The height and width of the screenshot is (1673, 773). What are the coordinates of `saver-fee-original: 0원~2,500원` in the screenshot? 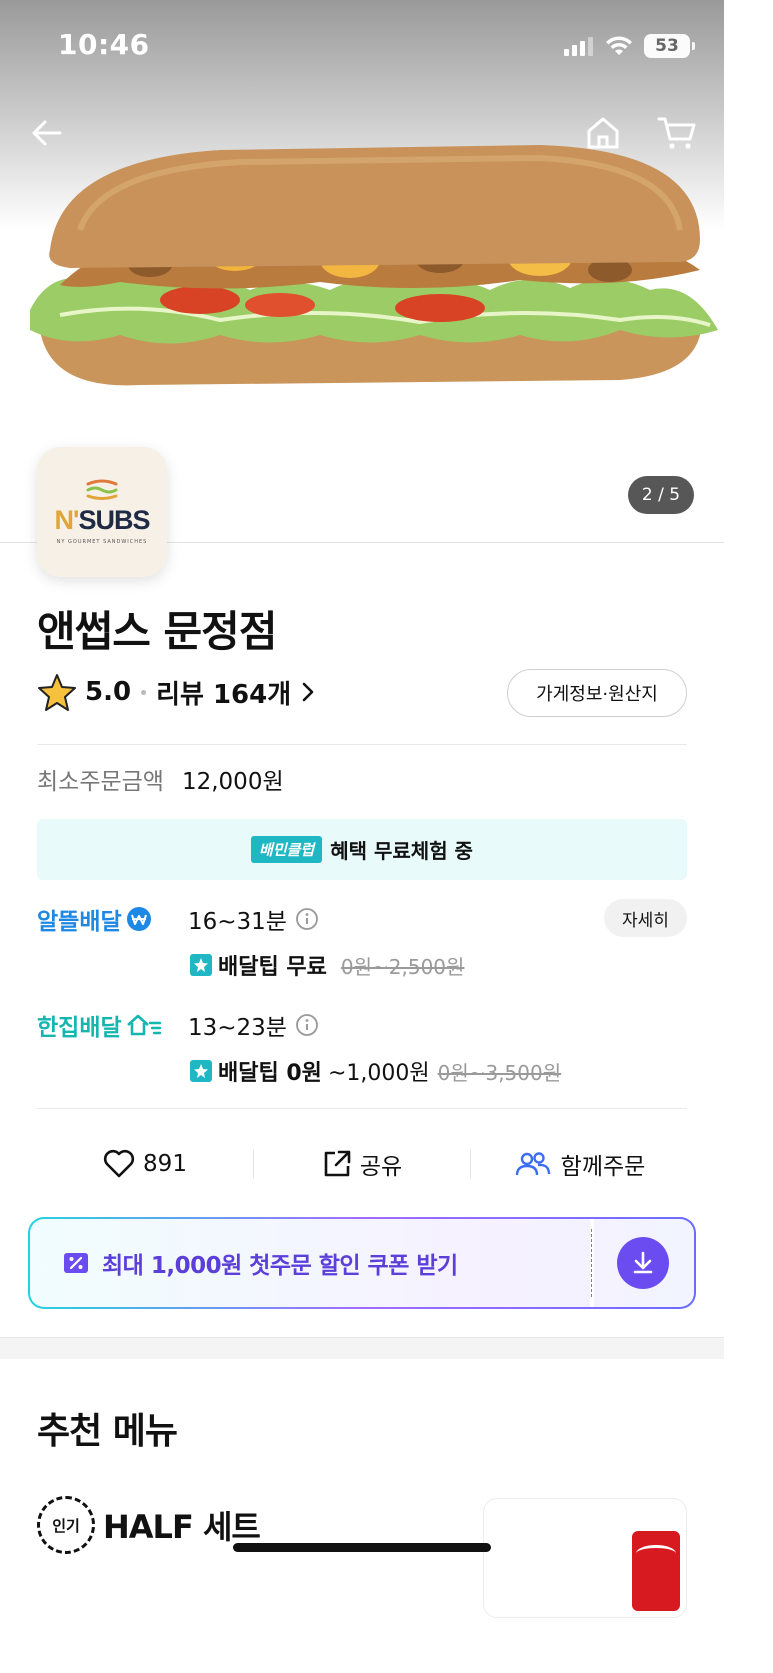 It's located at (402, 966).